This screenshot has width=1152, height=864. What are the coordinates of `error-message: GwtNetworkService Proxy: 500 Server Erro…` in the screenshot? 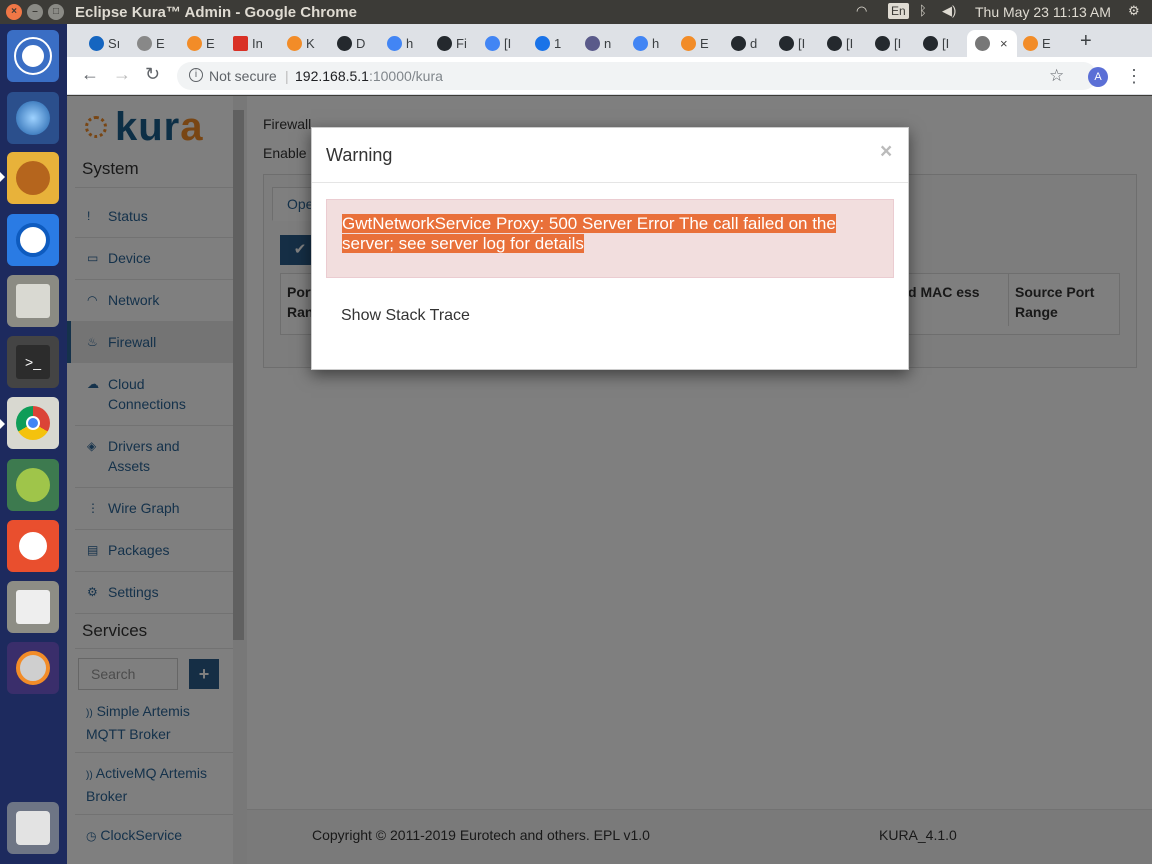 It's located at (589, 233).